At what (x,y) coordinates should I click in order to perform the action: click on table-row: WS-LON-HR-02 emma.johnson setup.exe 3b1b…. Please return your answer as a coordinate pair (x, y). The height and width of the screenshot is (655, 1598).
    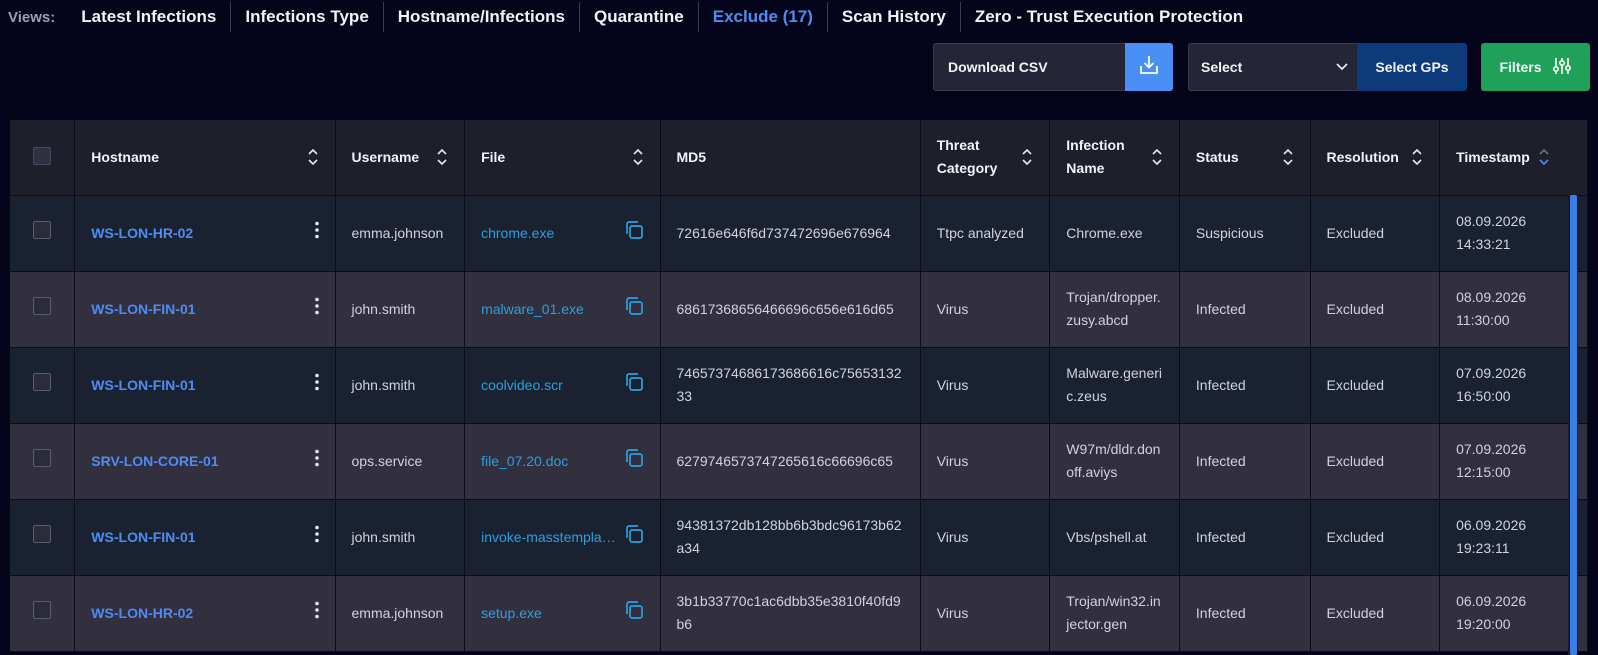
    Looking at the image, I should click on (799, 613).